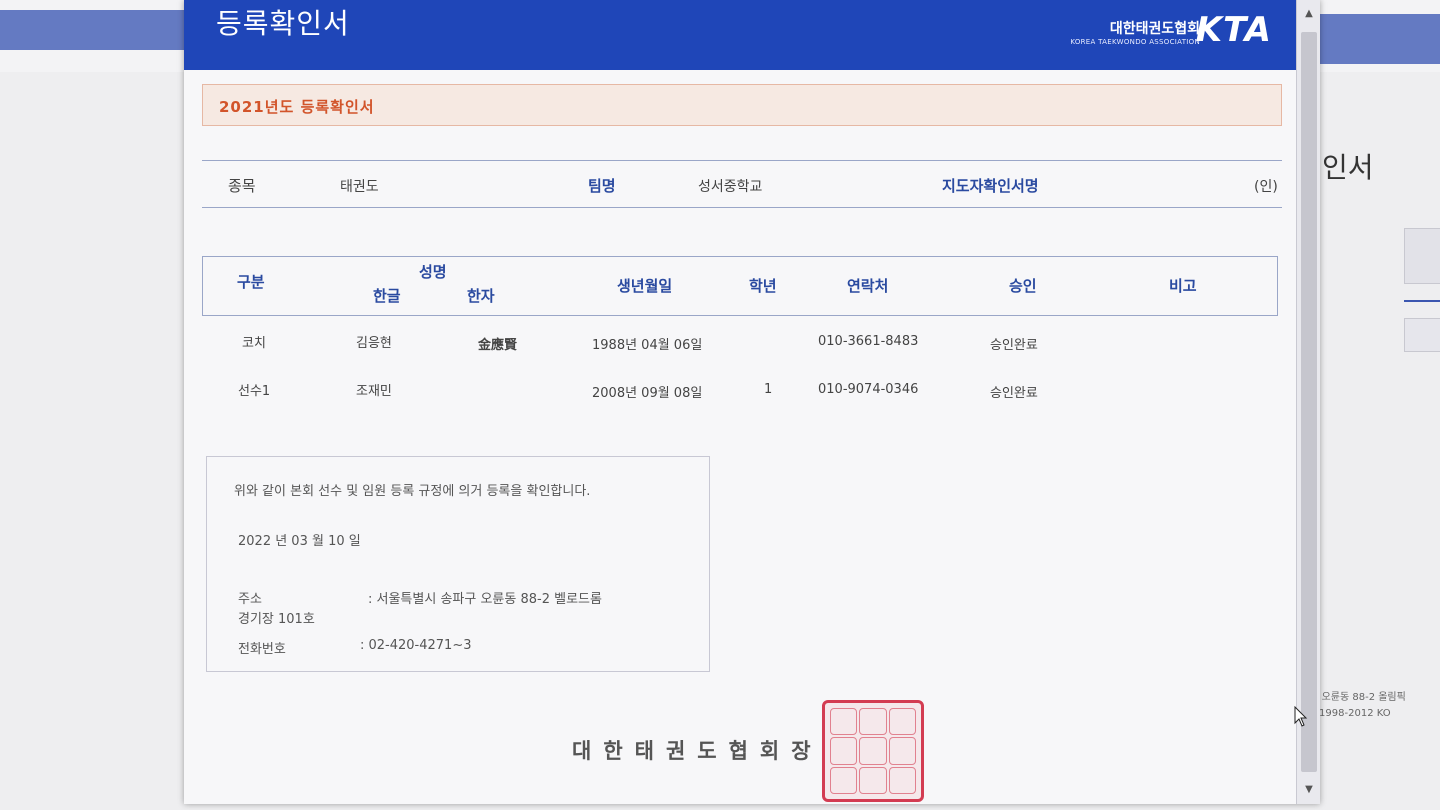 Image resolution: width=1440 pixels, height=810 pixels. I want to click on row-category: 선수1, so click(254, 391).